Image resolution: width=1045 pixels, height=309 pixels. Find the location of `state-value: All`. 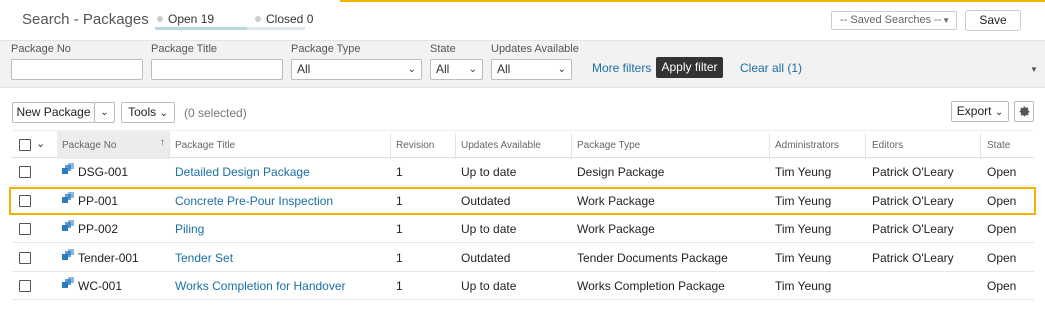

state-value: All is located at coordinates (443, 69).